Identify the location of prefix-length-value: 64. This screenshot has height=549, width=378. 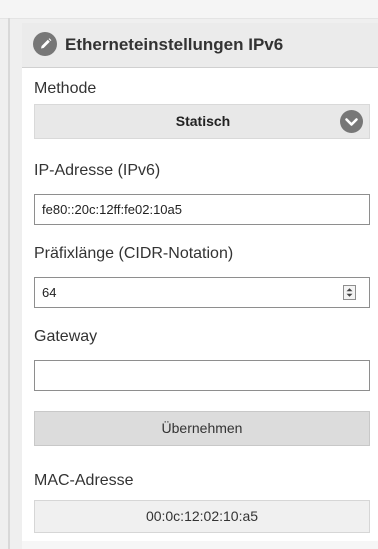
(49, 292).